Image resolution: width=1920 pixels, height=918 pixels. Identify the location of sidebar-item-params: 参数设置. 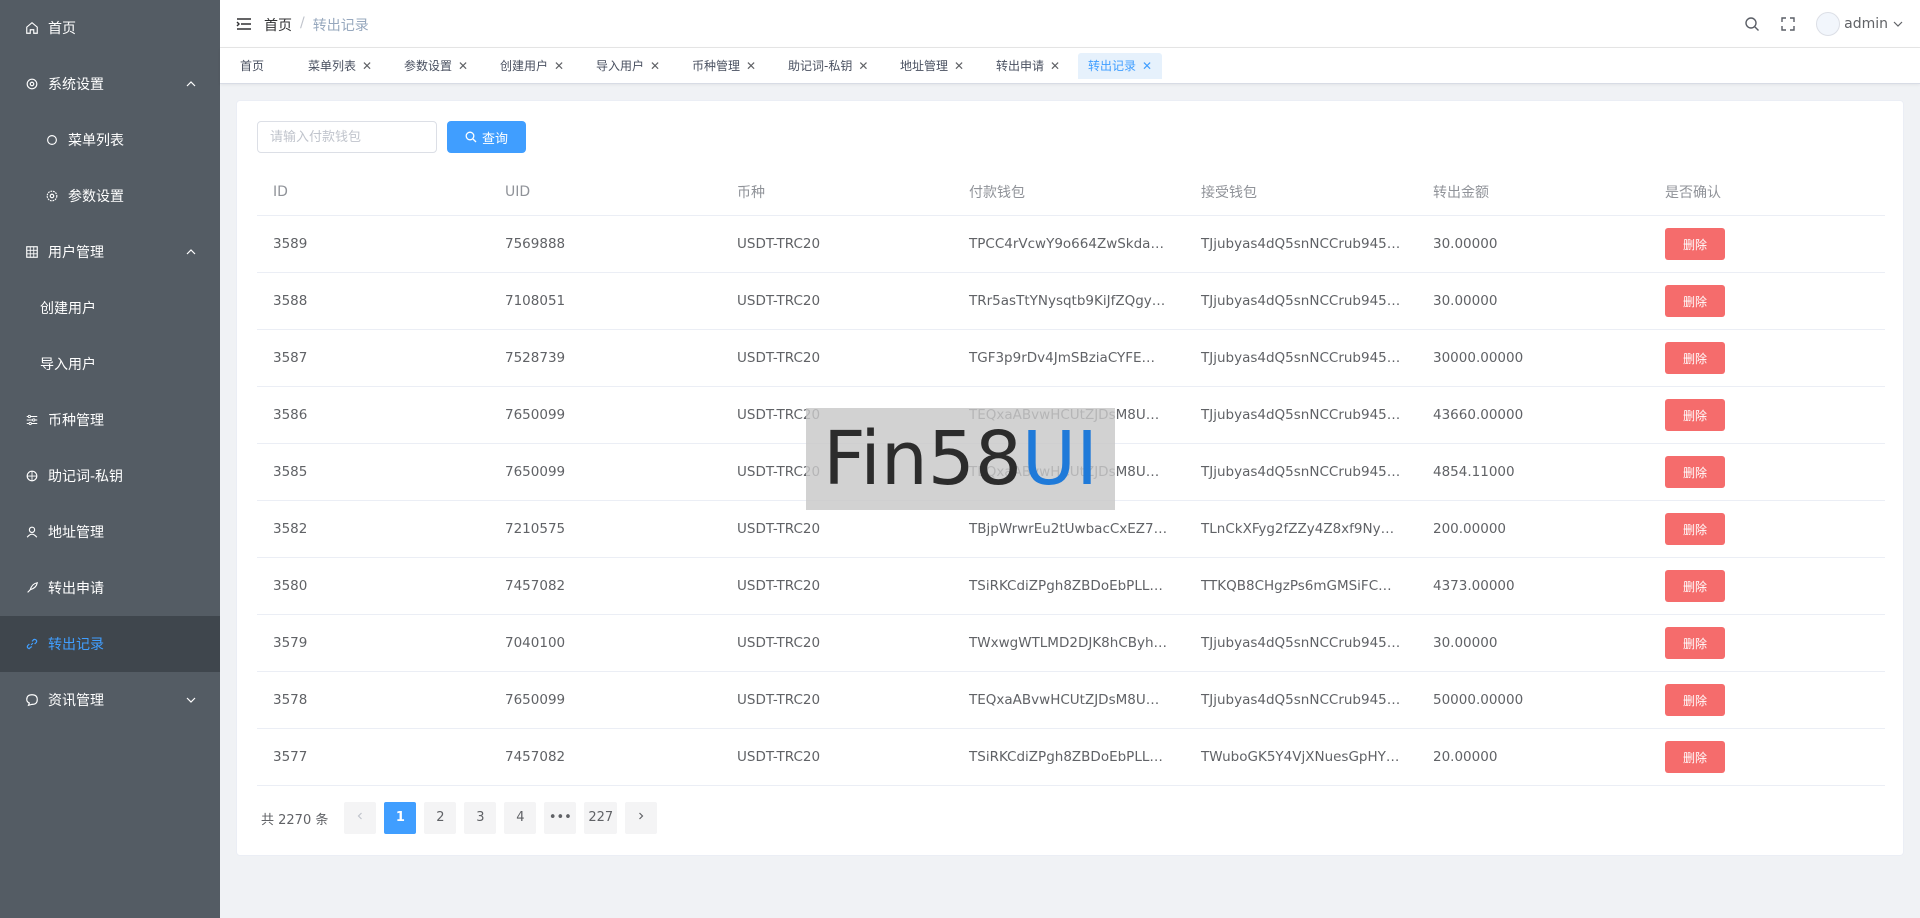
(110, 196).